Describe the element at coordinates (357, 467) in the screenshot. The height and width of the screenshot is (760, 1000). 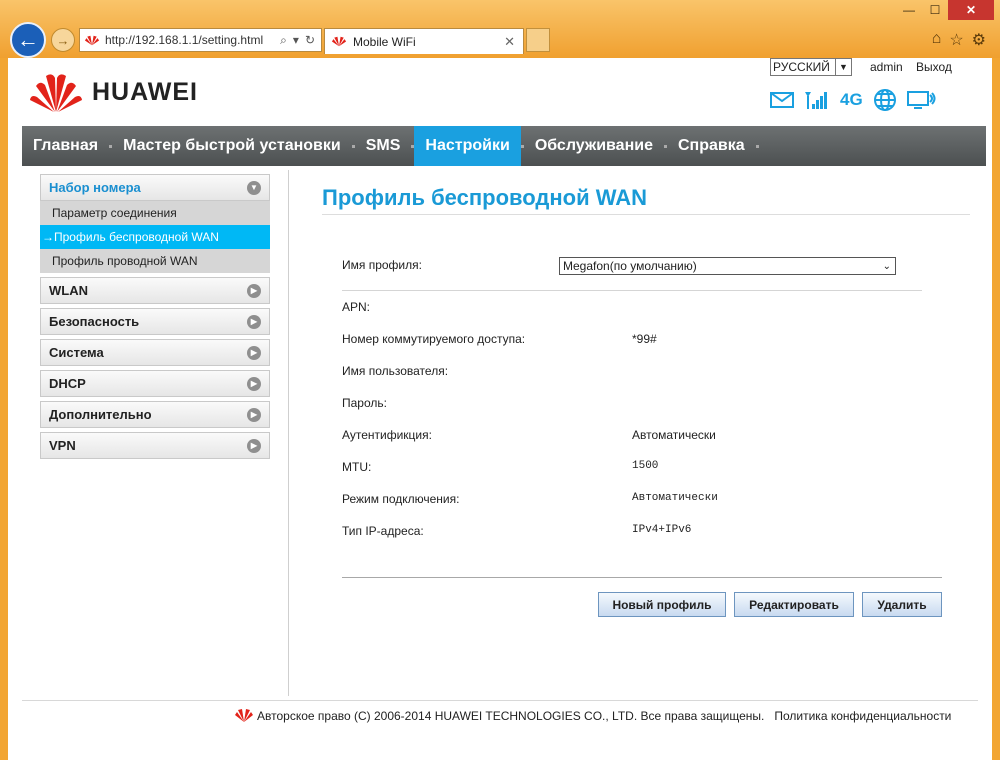
I see `mtu-label: MTU:` at that location.